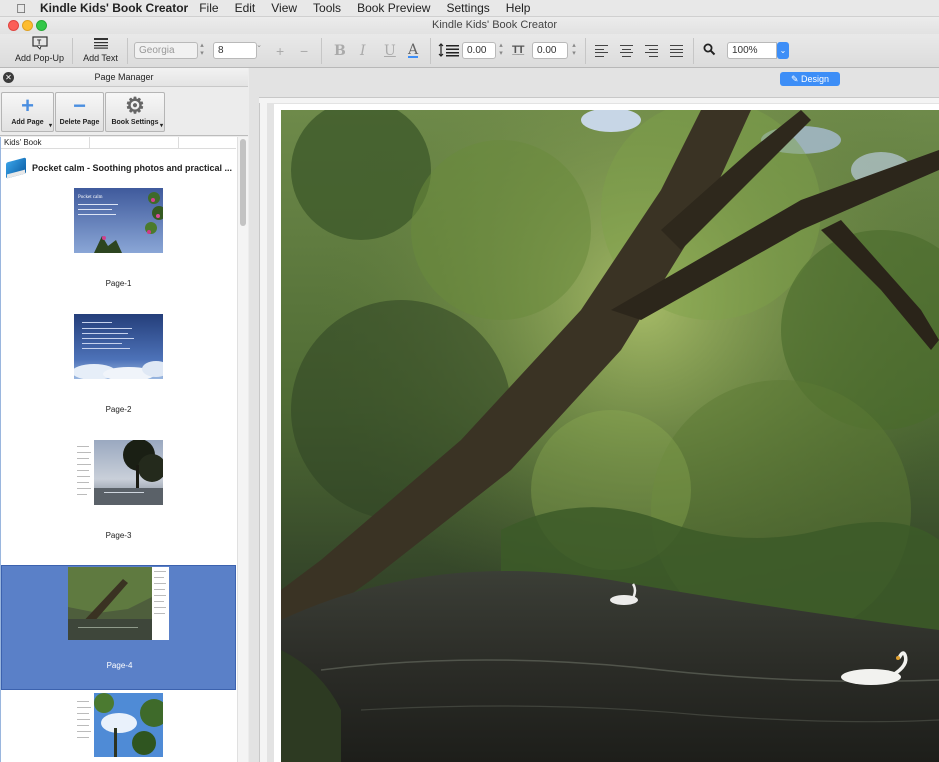  I want to click on page-3-thumbnail, so click(118, 472).